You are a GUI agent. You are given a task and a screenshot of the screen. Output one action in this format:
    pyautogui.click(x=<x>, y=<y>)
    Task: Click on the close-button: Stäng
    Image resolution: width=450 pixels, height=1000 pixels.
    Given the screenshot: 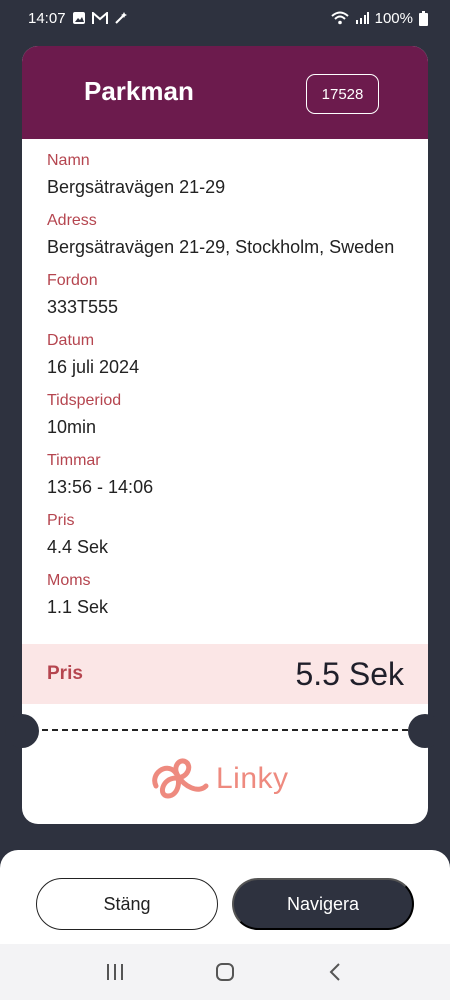 What is the action you would take?
    pyautogui.click(x=127, y=904)
    